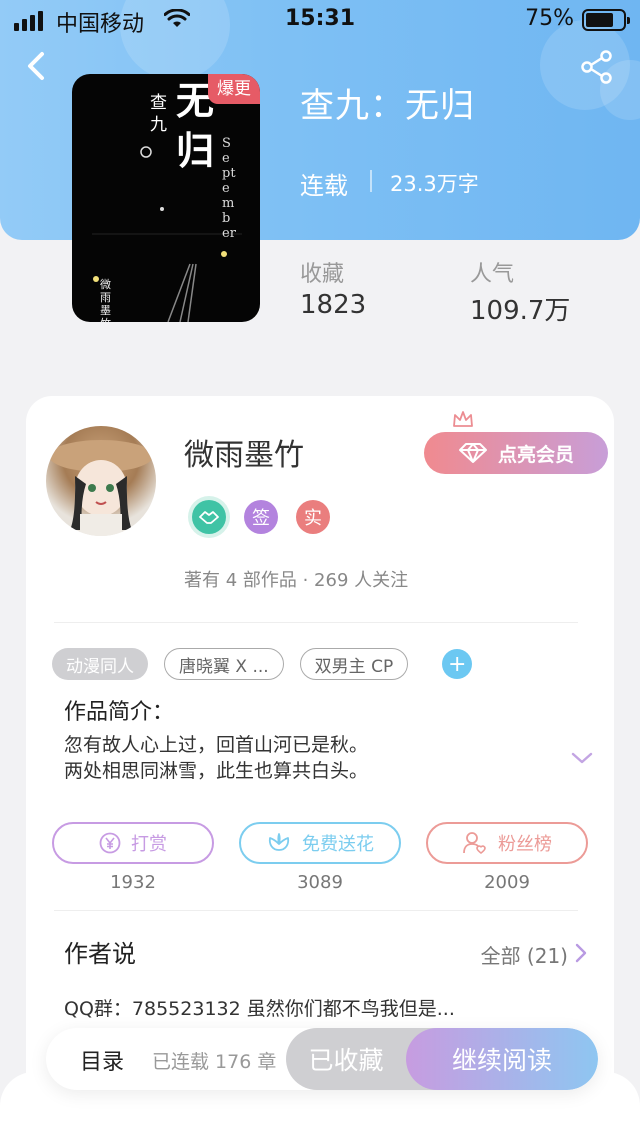 This screenshot has height=1136, width=640. Describe the element at coordinates (100, 954) in the screenshot. I see `author-said-title: 作者说` at that location.